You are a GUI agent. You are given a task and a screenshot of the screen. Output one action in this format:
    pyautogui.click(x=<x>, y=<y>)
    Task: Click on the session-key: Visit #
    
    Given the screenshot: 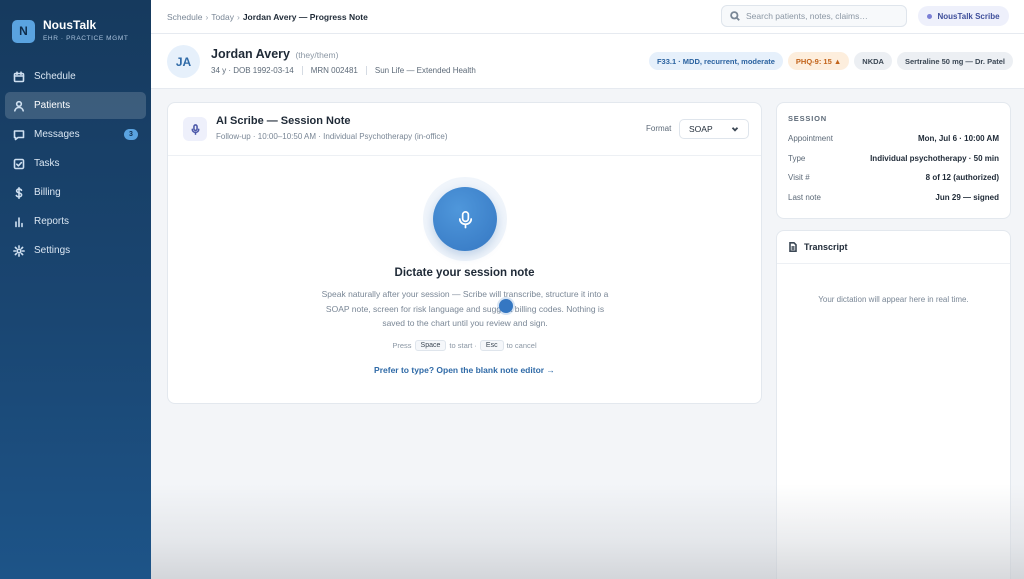 What is the action you would take?
    pyautogui.click(x=799, y=177)
    